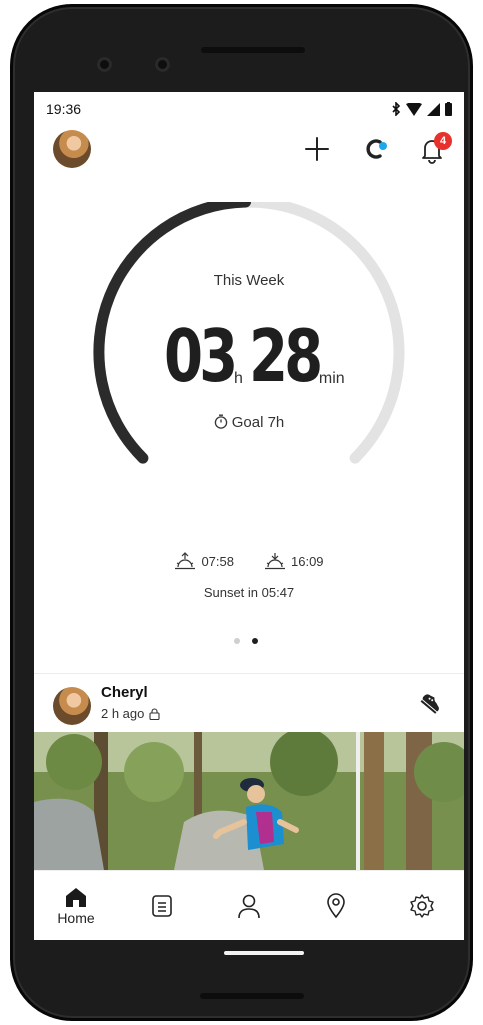 The width and height of the screenshot is (483, 1025). What do you see at coordinates (72, 706) in the screenshot?
I see `feed-avatar` at bounding box center [72, 706].